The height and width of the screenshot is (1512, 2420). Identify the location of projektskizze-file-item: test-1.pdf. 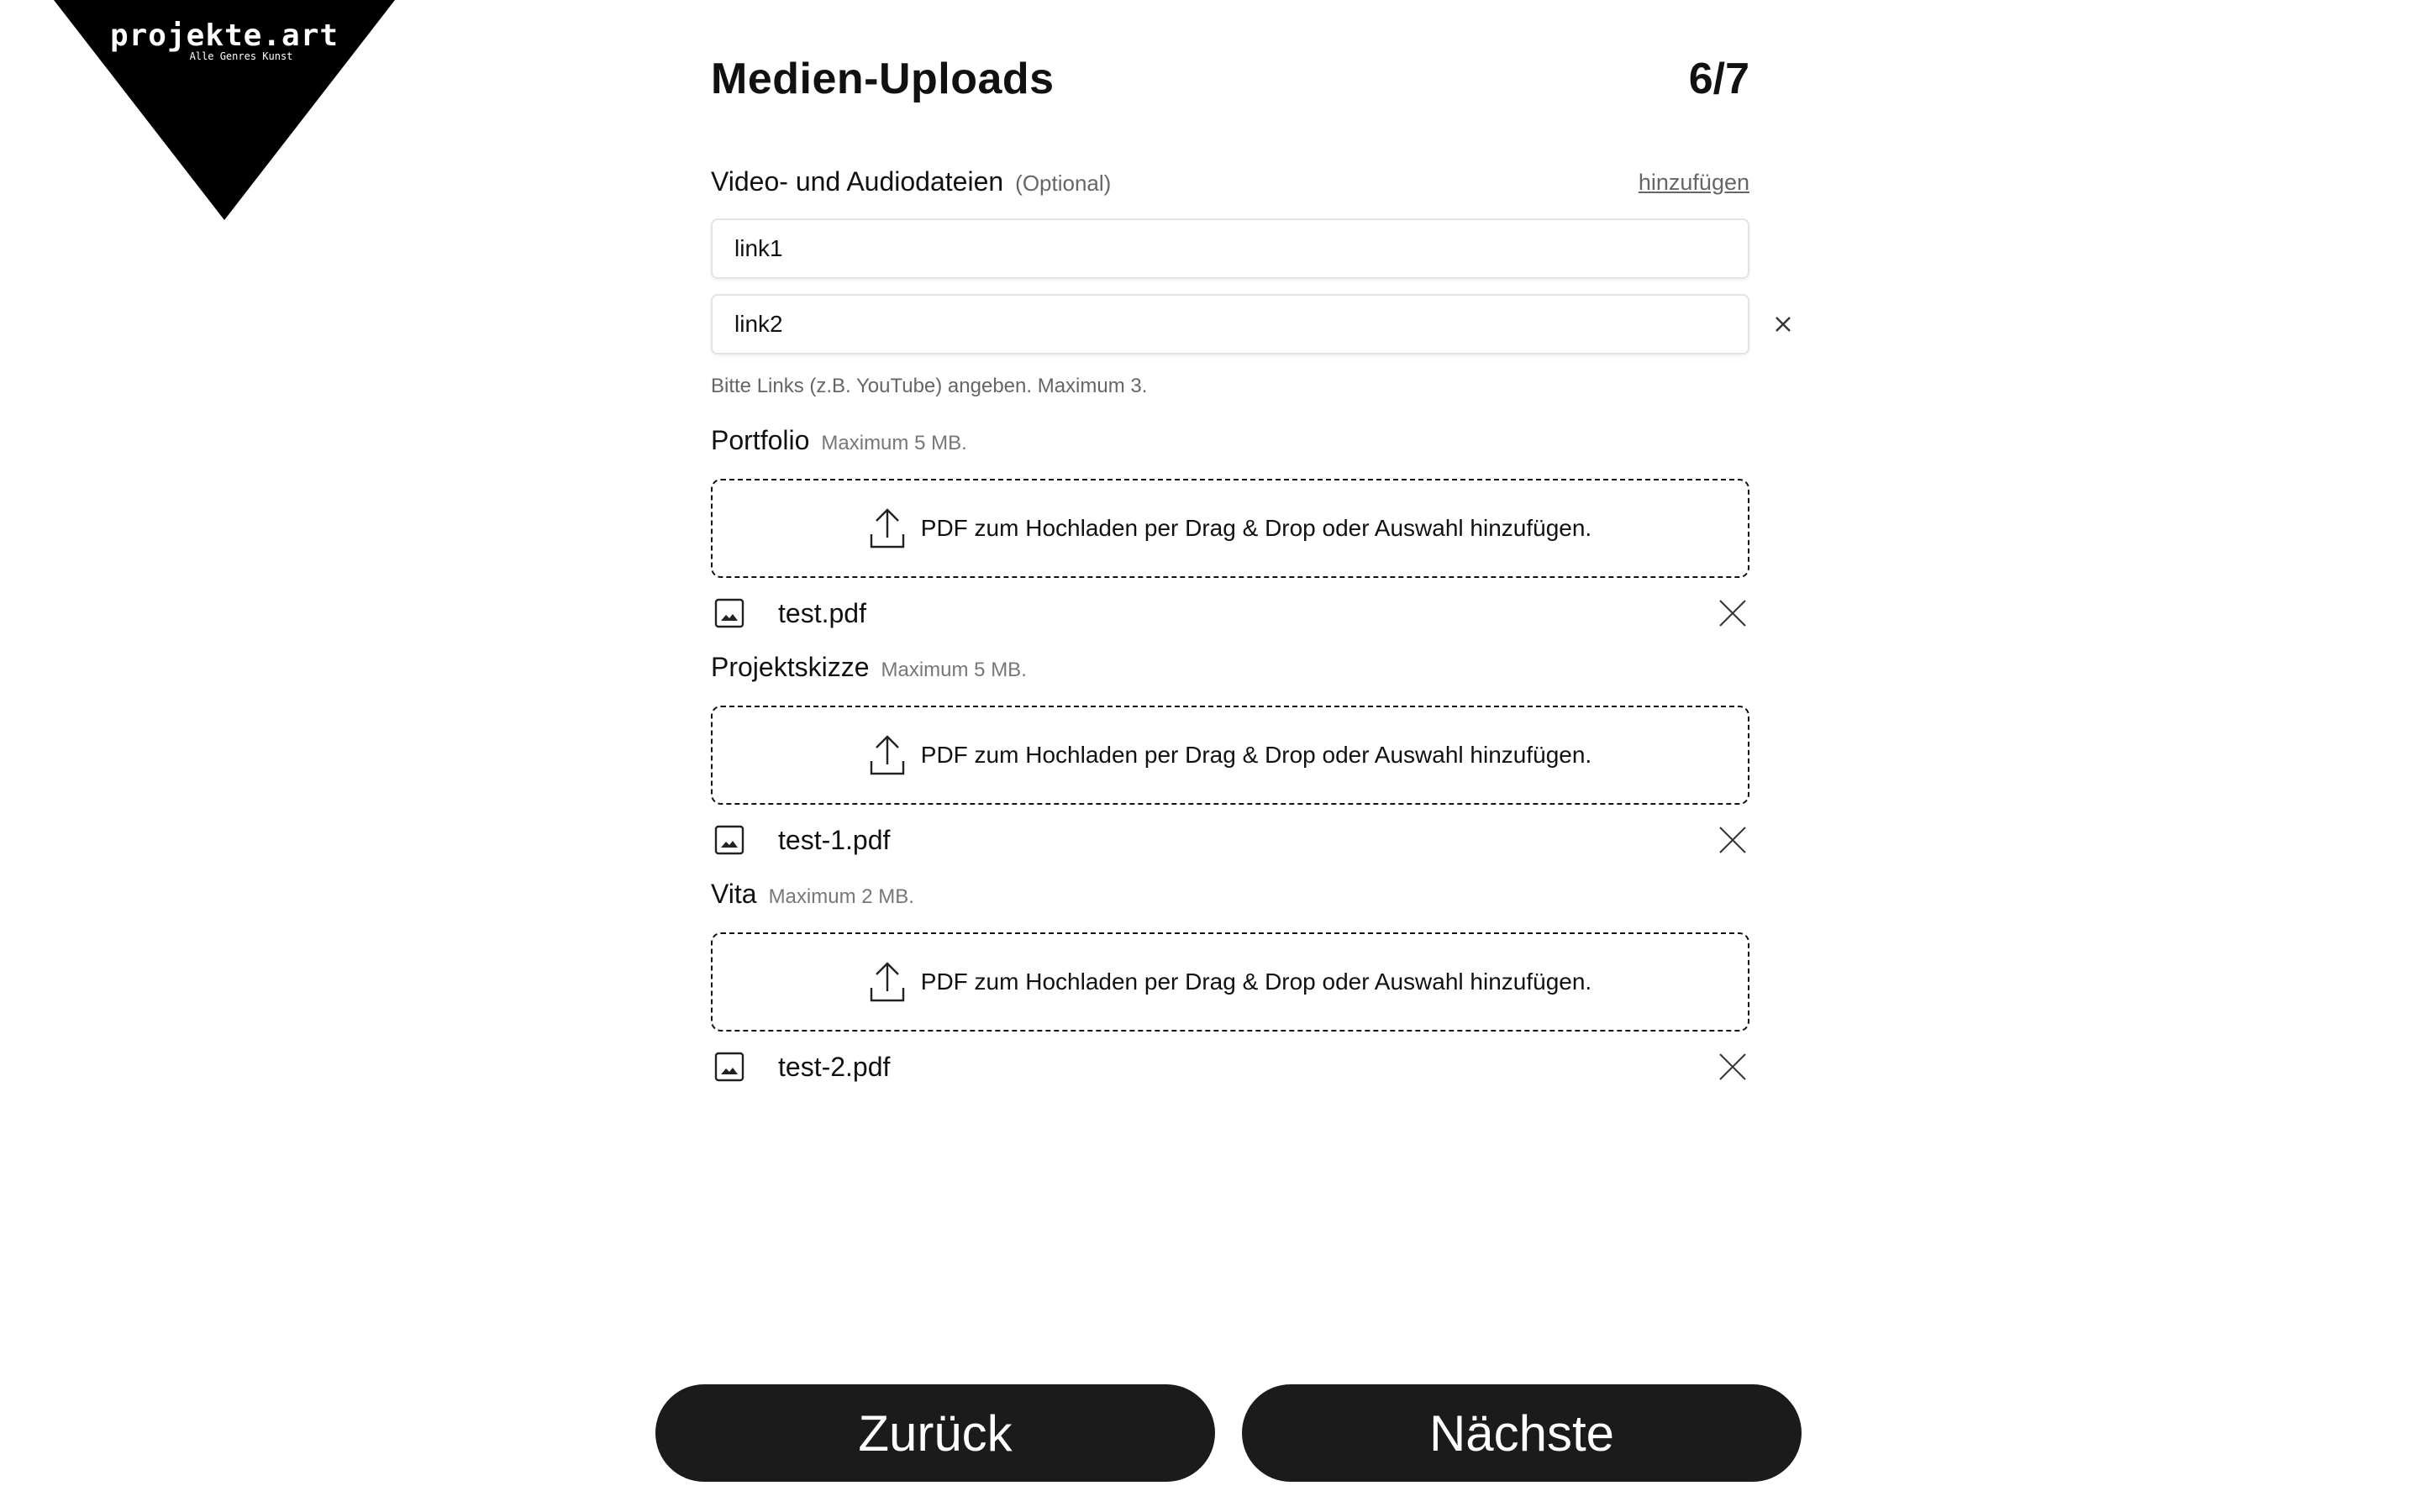
(1230, 840).